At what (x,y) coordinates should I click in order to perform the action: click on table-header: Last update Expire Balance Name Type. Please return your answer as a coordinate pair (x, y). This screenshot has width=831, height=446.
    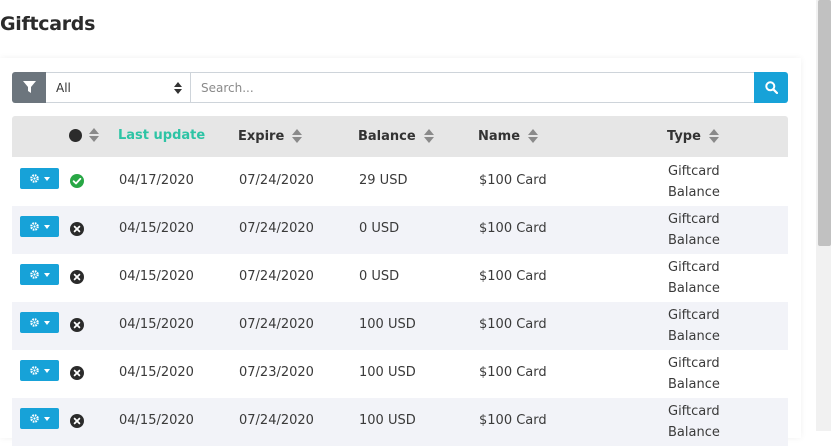
    Looking at the image, I should click on (400, 136).